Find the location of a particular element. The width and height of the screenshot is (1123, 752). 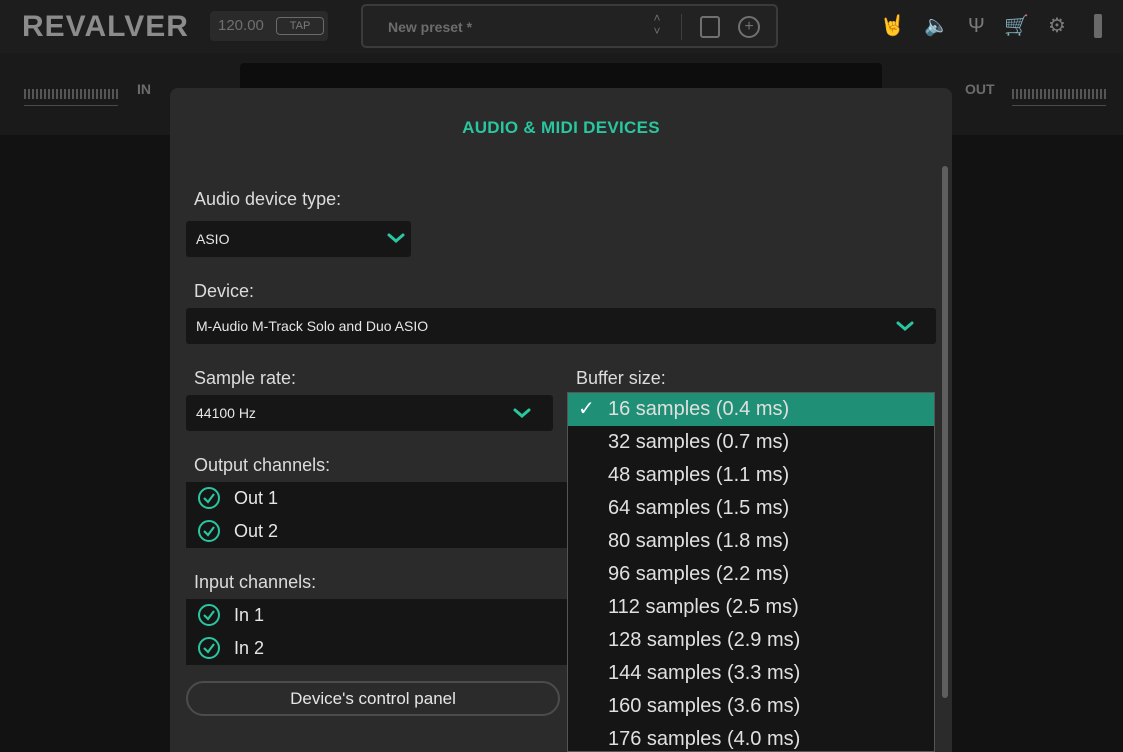

save-preset-icon is located at coordinates (710, 27).